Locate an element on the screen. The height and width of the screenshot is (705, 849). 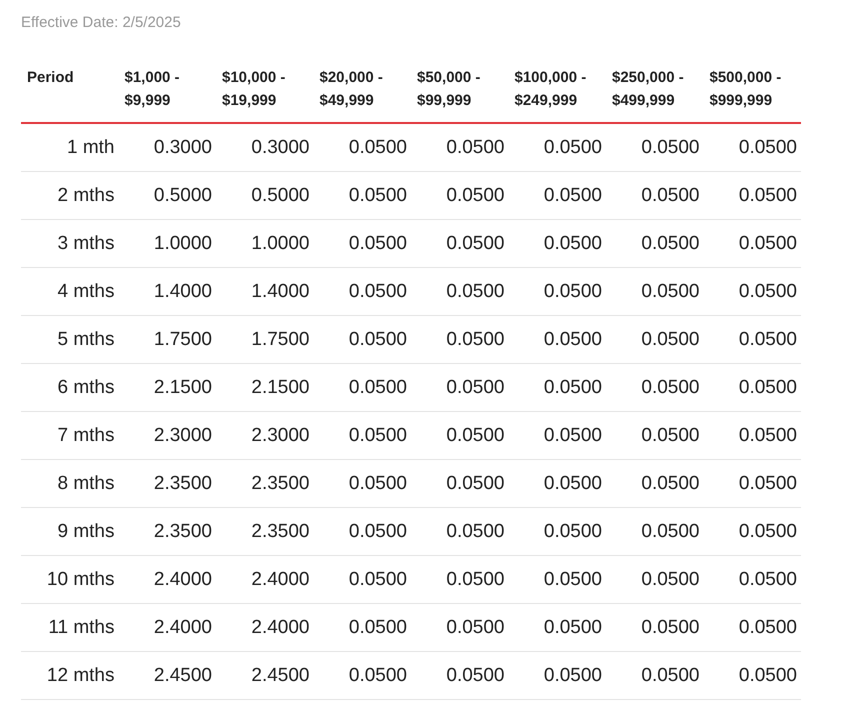
table-cell: 0.3000 is located at coordinates (167, 147).